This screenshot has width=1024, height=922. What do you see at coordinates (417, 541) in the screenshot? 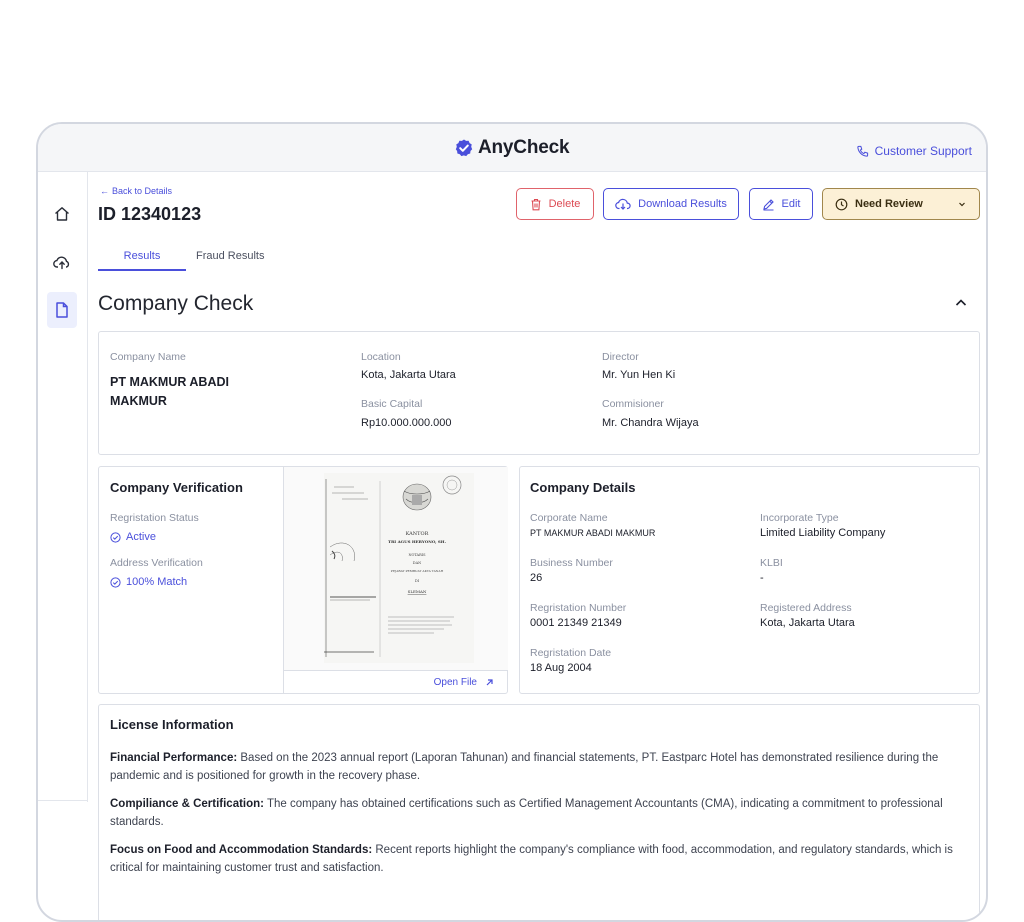
I see `document-notary-text: TRI AGUS HERYONO, SH.` at bounding box center [417, 541].